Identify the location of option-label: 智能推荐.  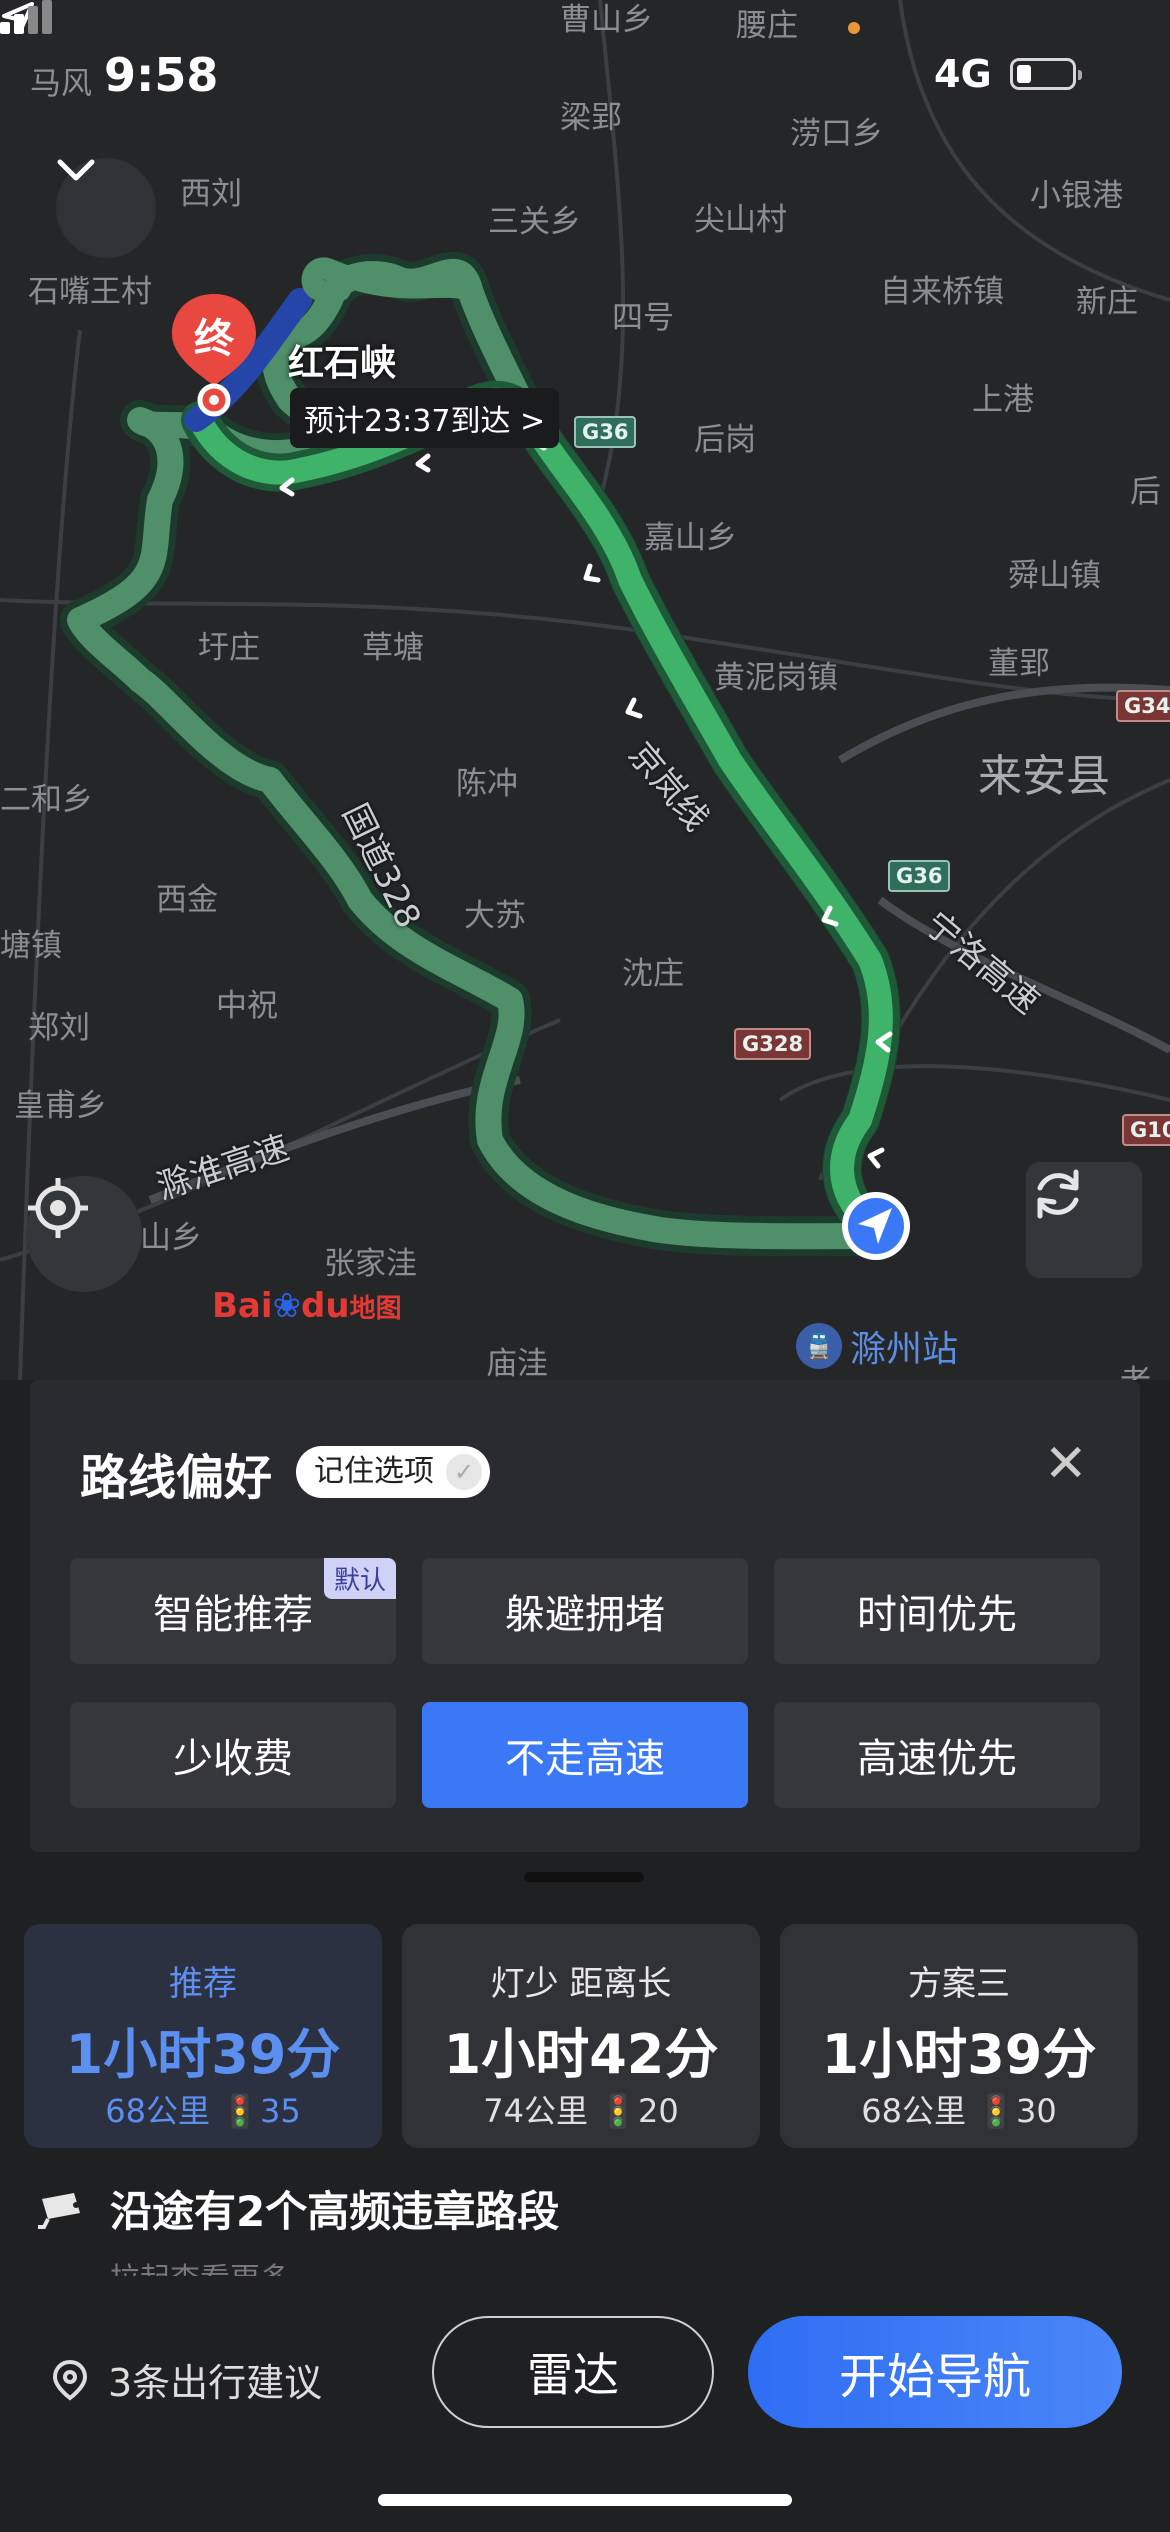
(233, 1615).